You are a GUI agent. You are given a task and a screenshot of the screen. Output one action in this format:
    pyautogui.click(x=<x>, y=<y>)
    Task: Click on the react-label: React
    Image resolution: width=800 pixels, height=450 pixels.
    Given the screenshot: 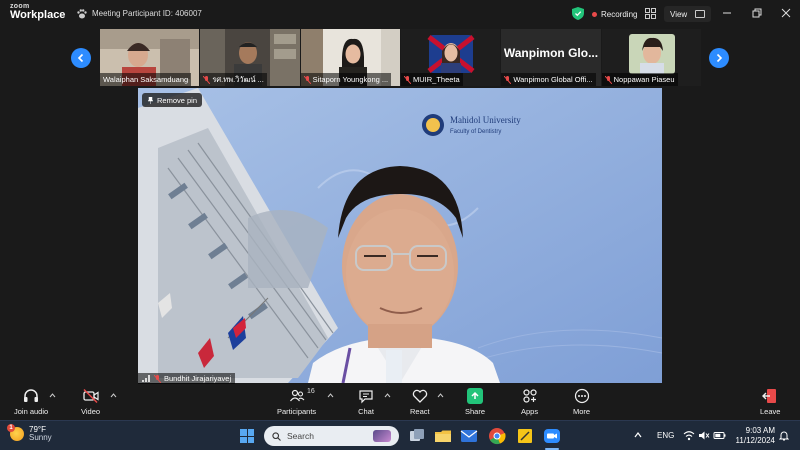 What is the action you would take?
    pyautogui.click(x=420, y=411)
    